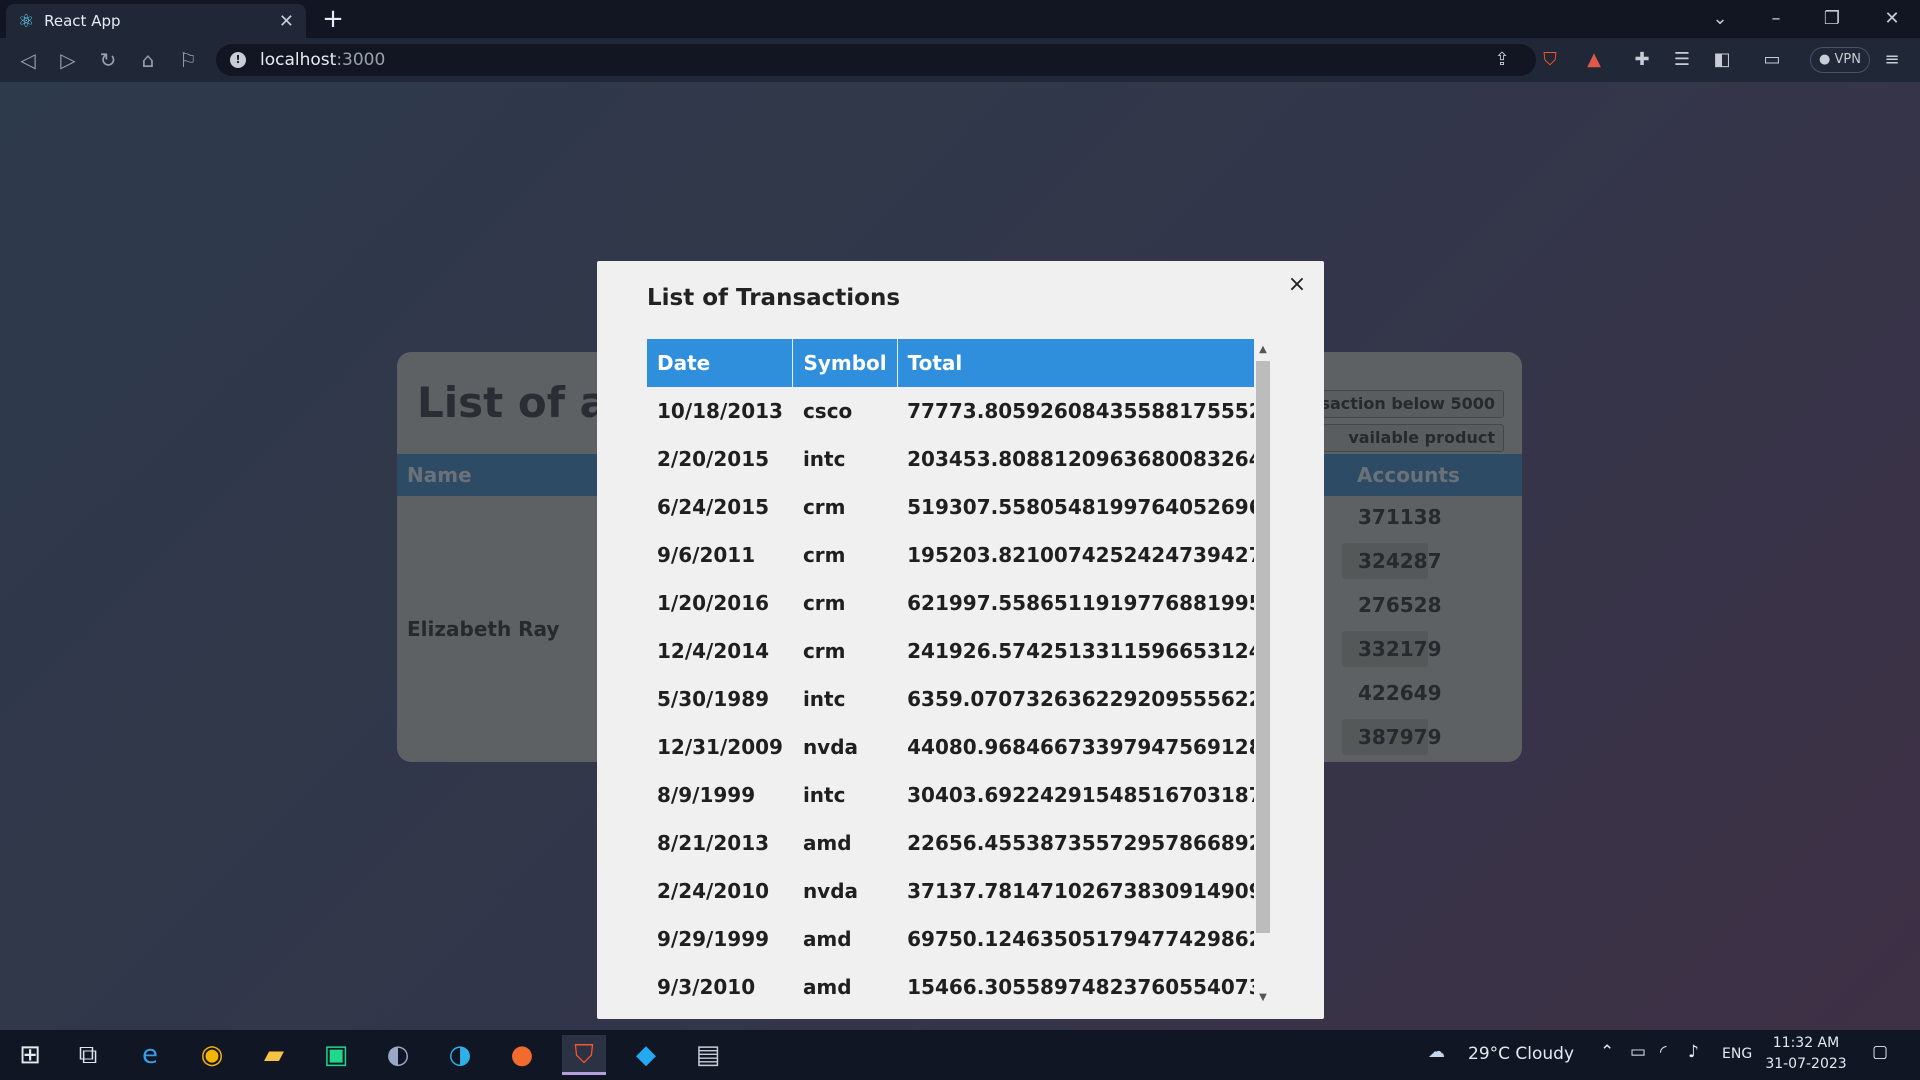 The image size is (1920, 1080). Describe the element at coordinates (713, 459) in the screenshot. I see `cell-date: 2/20/2015` at that location.